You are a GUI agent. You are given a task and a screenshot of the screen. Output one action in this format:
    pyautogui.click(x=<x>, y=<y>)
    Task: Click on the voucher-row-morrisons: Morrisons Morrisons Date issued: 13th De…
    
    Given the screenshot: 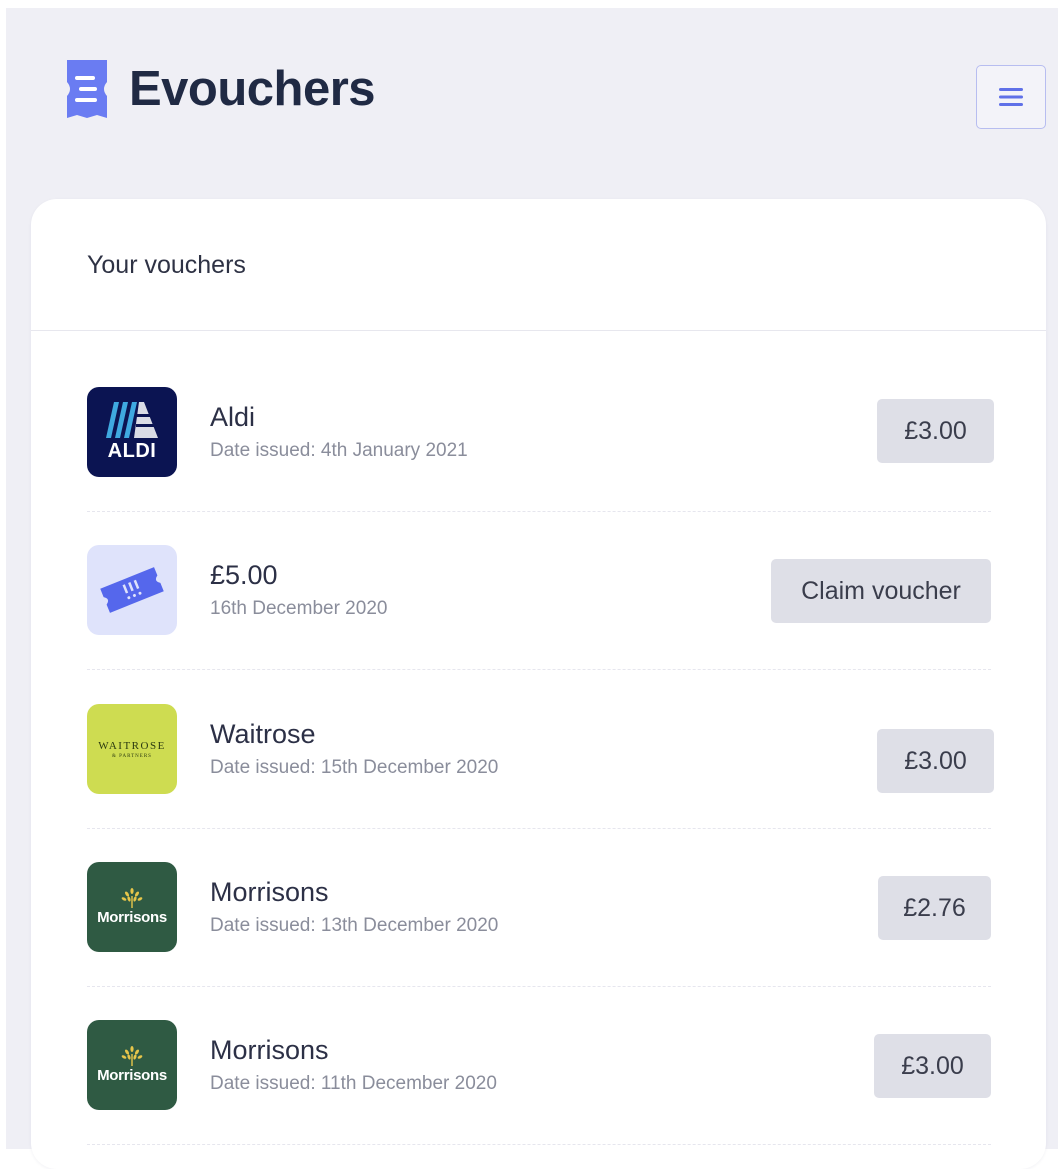 What is the action you would take?
    pyautogui.click(x=539, y=885)
    